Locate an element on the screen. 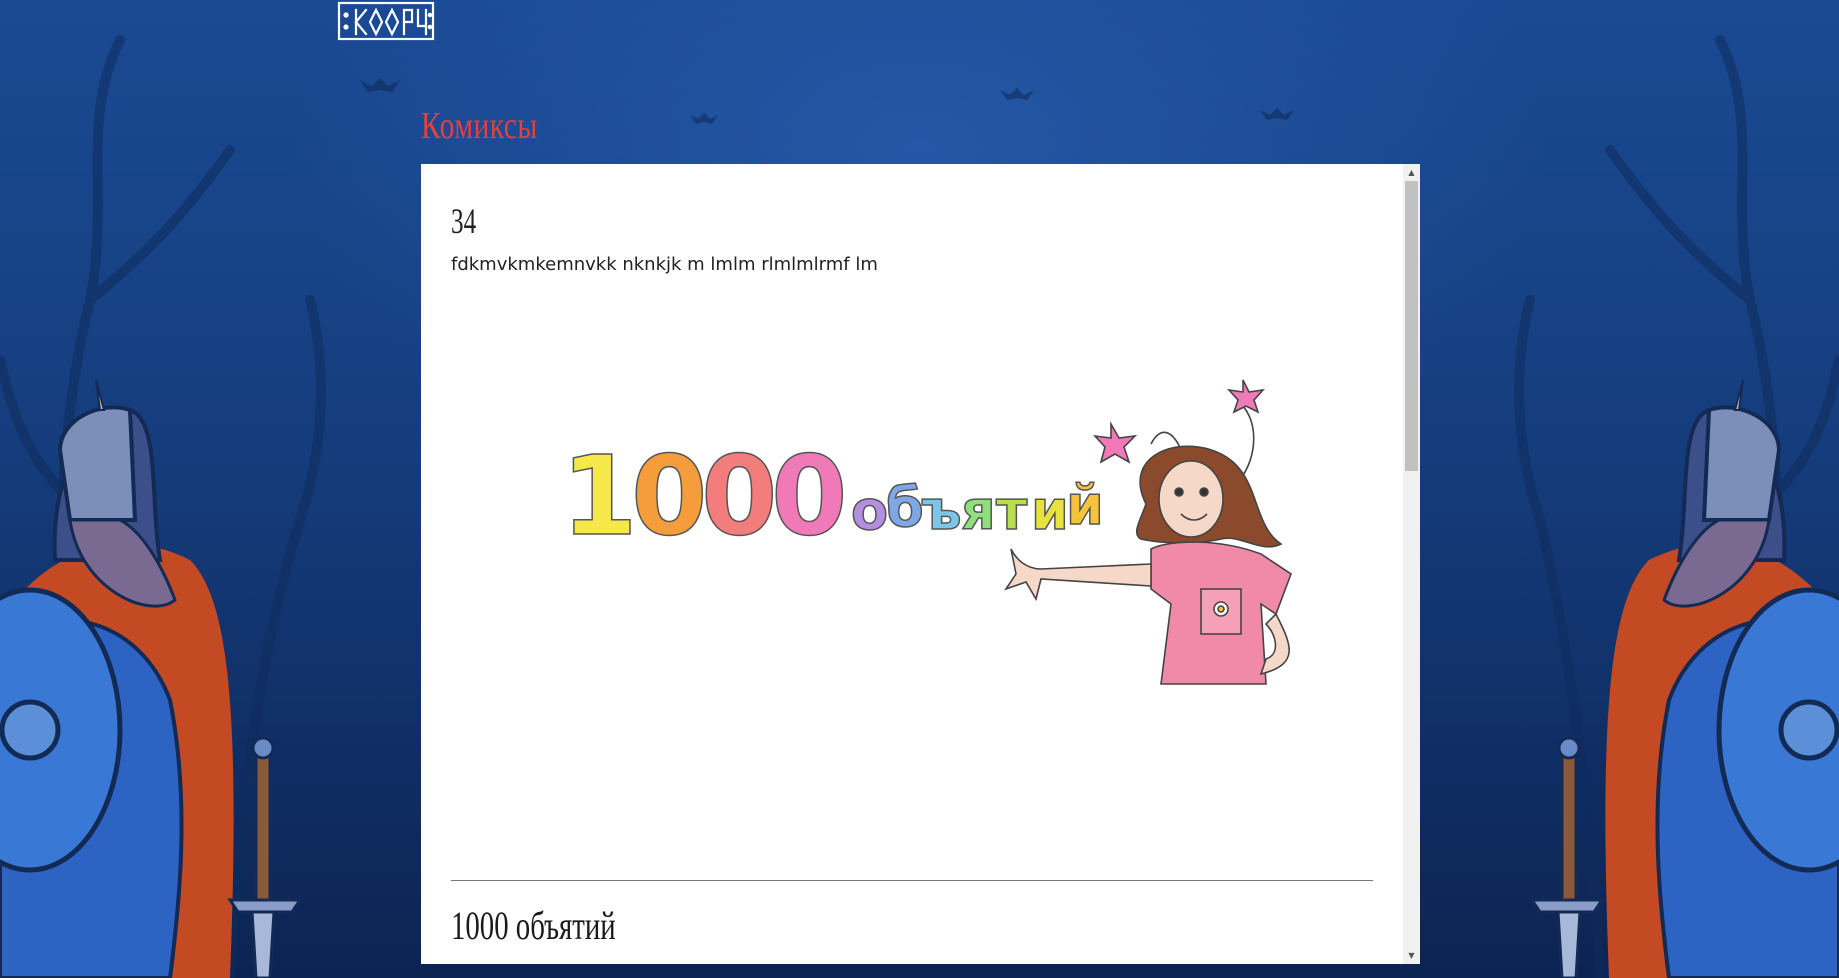  panel-scrollbar: ▲ ▼ is located at coordinates (1411, 564).